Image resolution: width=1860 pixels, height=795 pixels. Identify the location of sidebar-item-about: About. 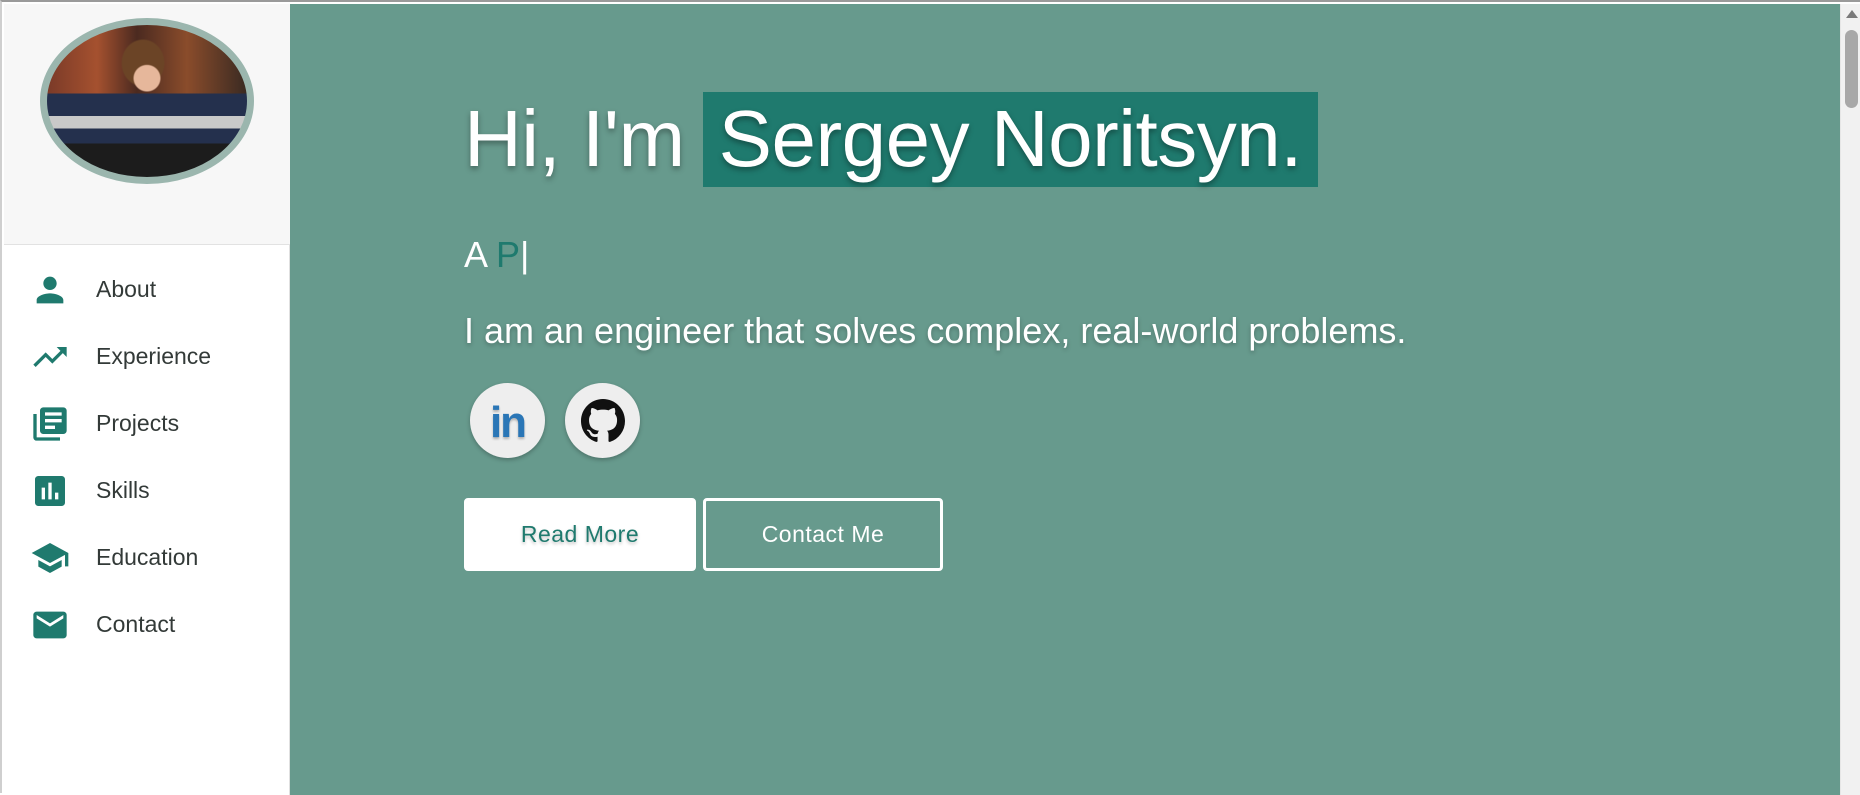
(147, 289).